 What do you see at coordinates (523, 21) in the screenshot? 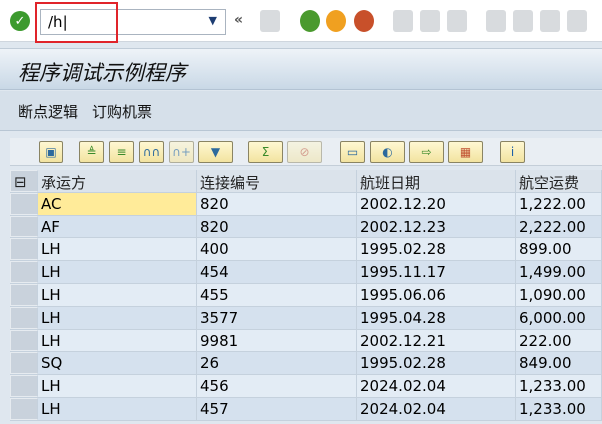
I see `previous-page-icon` at bounding box center [523, 21].